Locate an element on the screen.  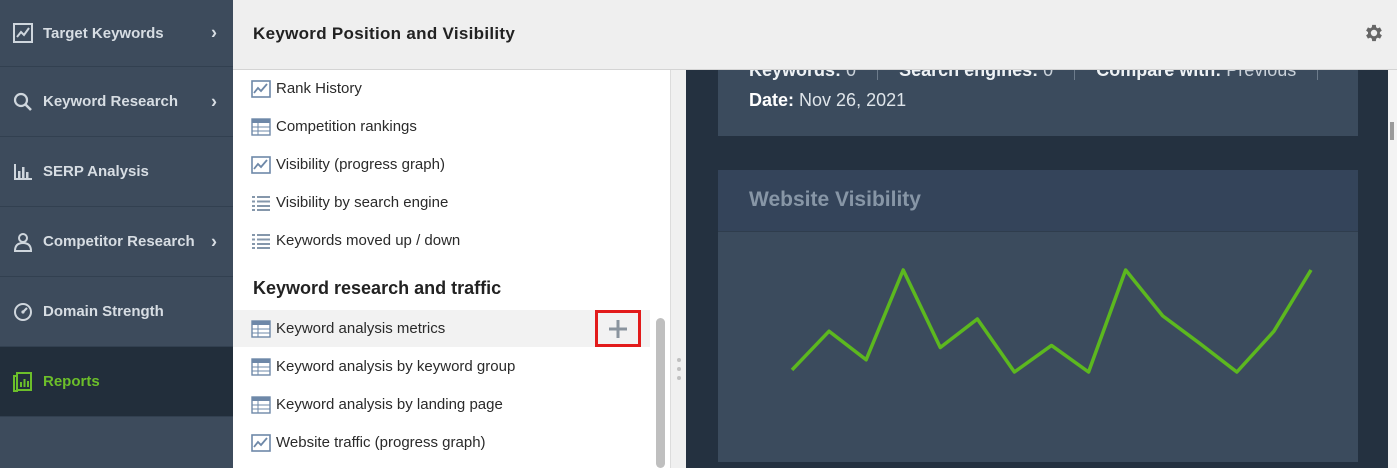
report-list-item: Competition rankings is located at coordinates (441, 126).